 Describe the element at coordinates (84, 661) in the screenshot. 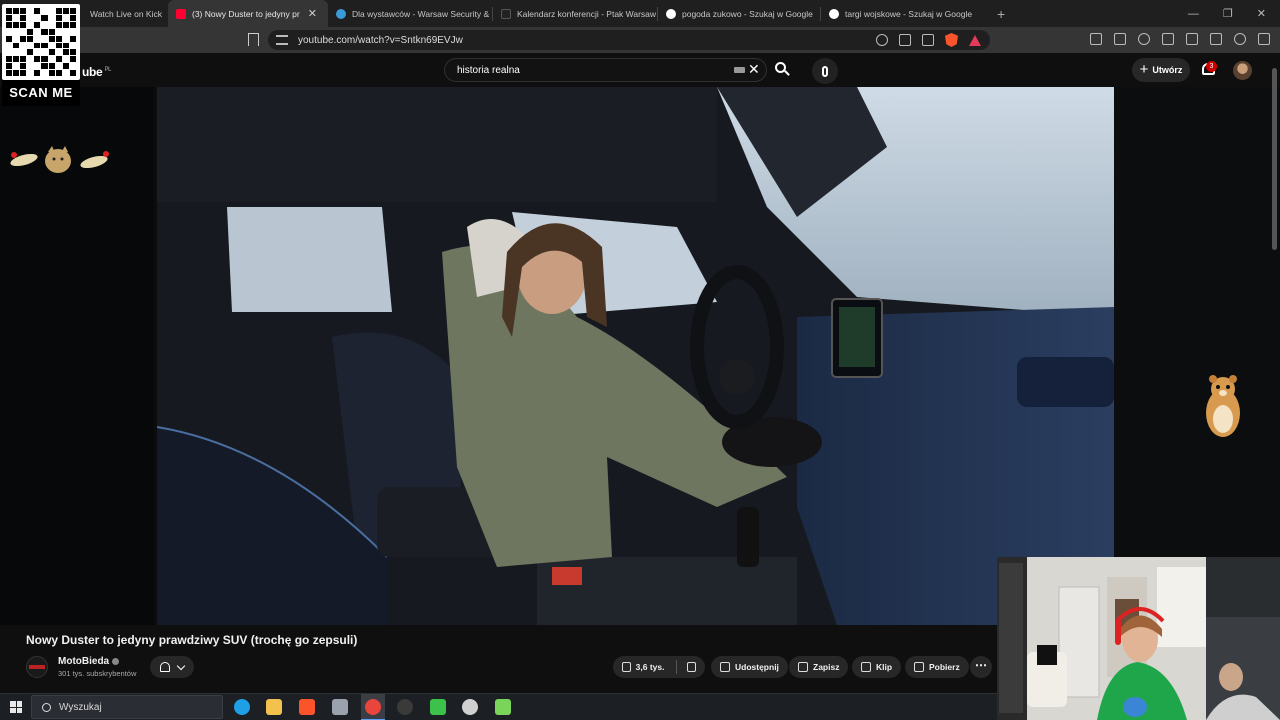

I see `channel-name-text: MotoBieda` at that location.